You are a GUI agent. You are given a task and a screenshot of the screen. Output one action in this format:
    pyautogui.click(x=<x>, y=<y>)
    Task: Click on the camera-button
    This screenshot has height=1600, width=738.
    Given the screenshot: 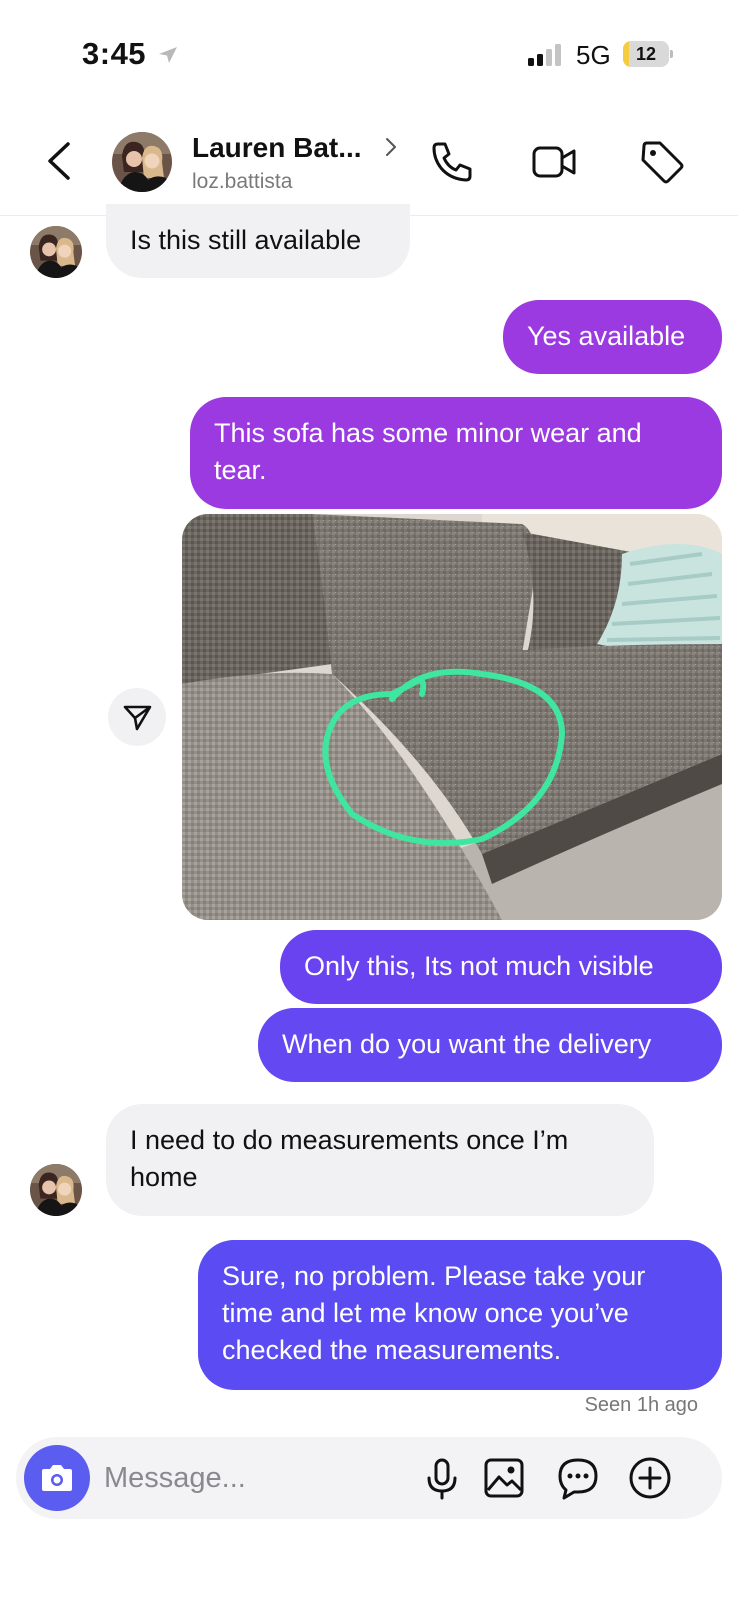 What is the action you would take?
    pyautogui.click(x=57, y=1478)
    